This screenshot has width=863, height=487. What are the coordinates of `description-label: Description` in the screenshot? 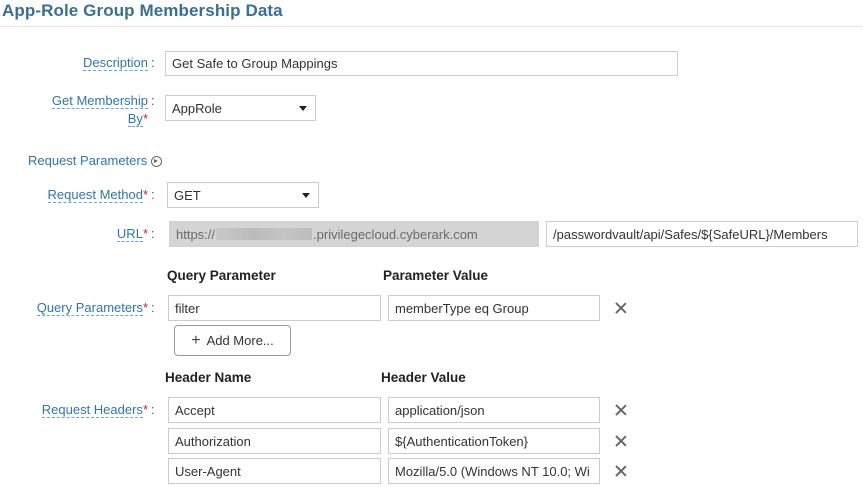 It's located at (115, 63).